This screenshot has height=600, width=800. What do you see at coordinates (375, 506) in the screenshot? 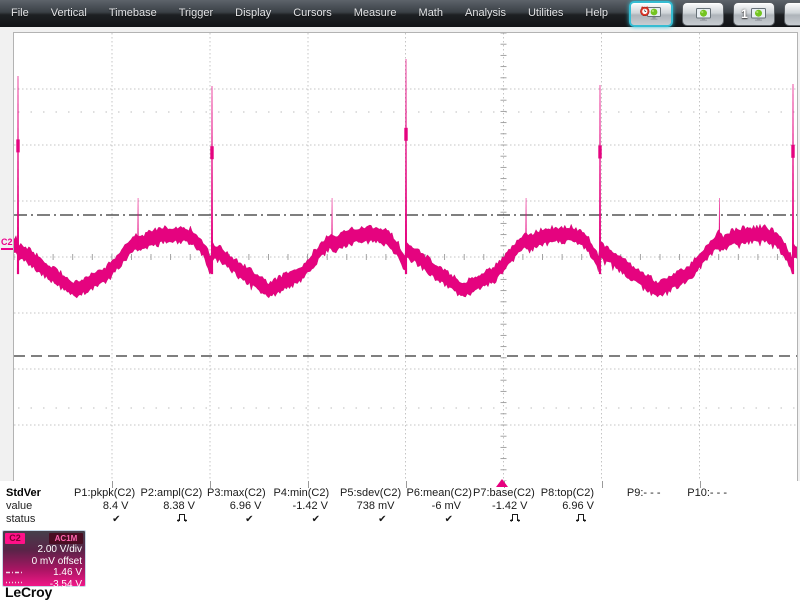
I see `measure-value-p5: 738 mV` at bounding box center [375, 506].